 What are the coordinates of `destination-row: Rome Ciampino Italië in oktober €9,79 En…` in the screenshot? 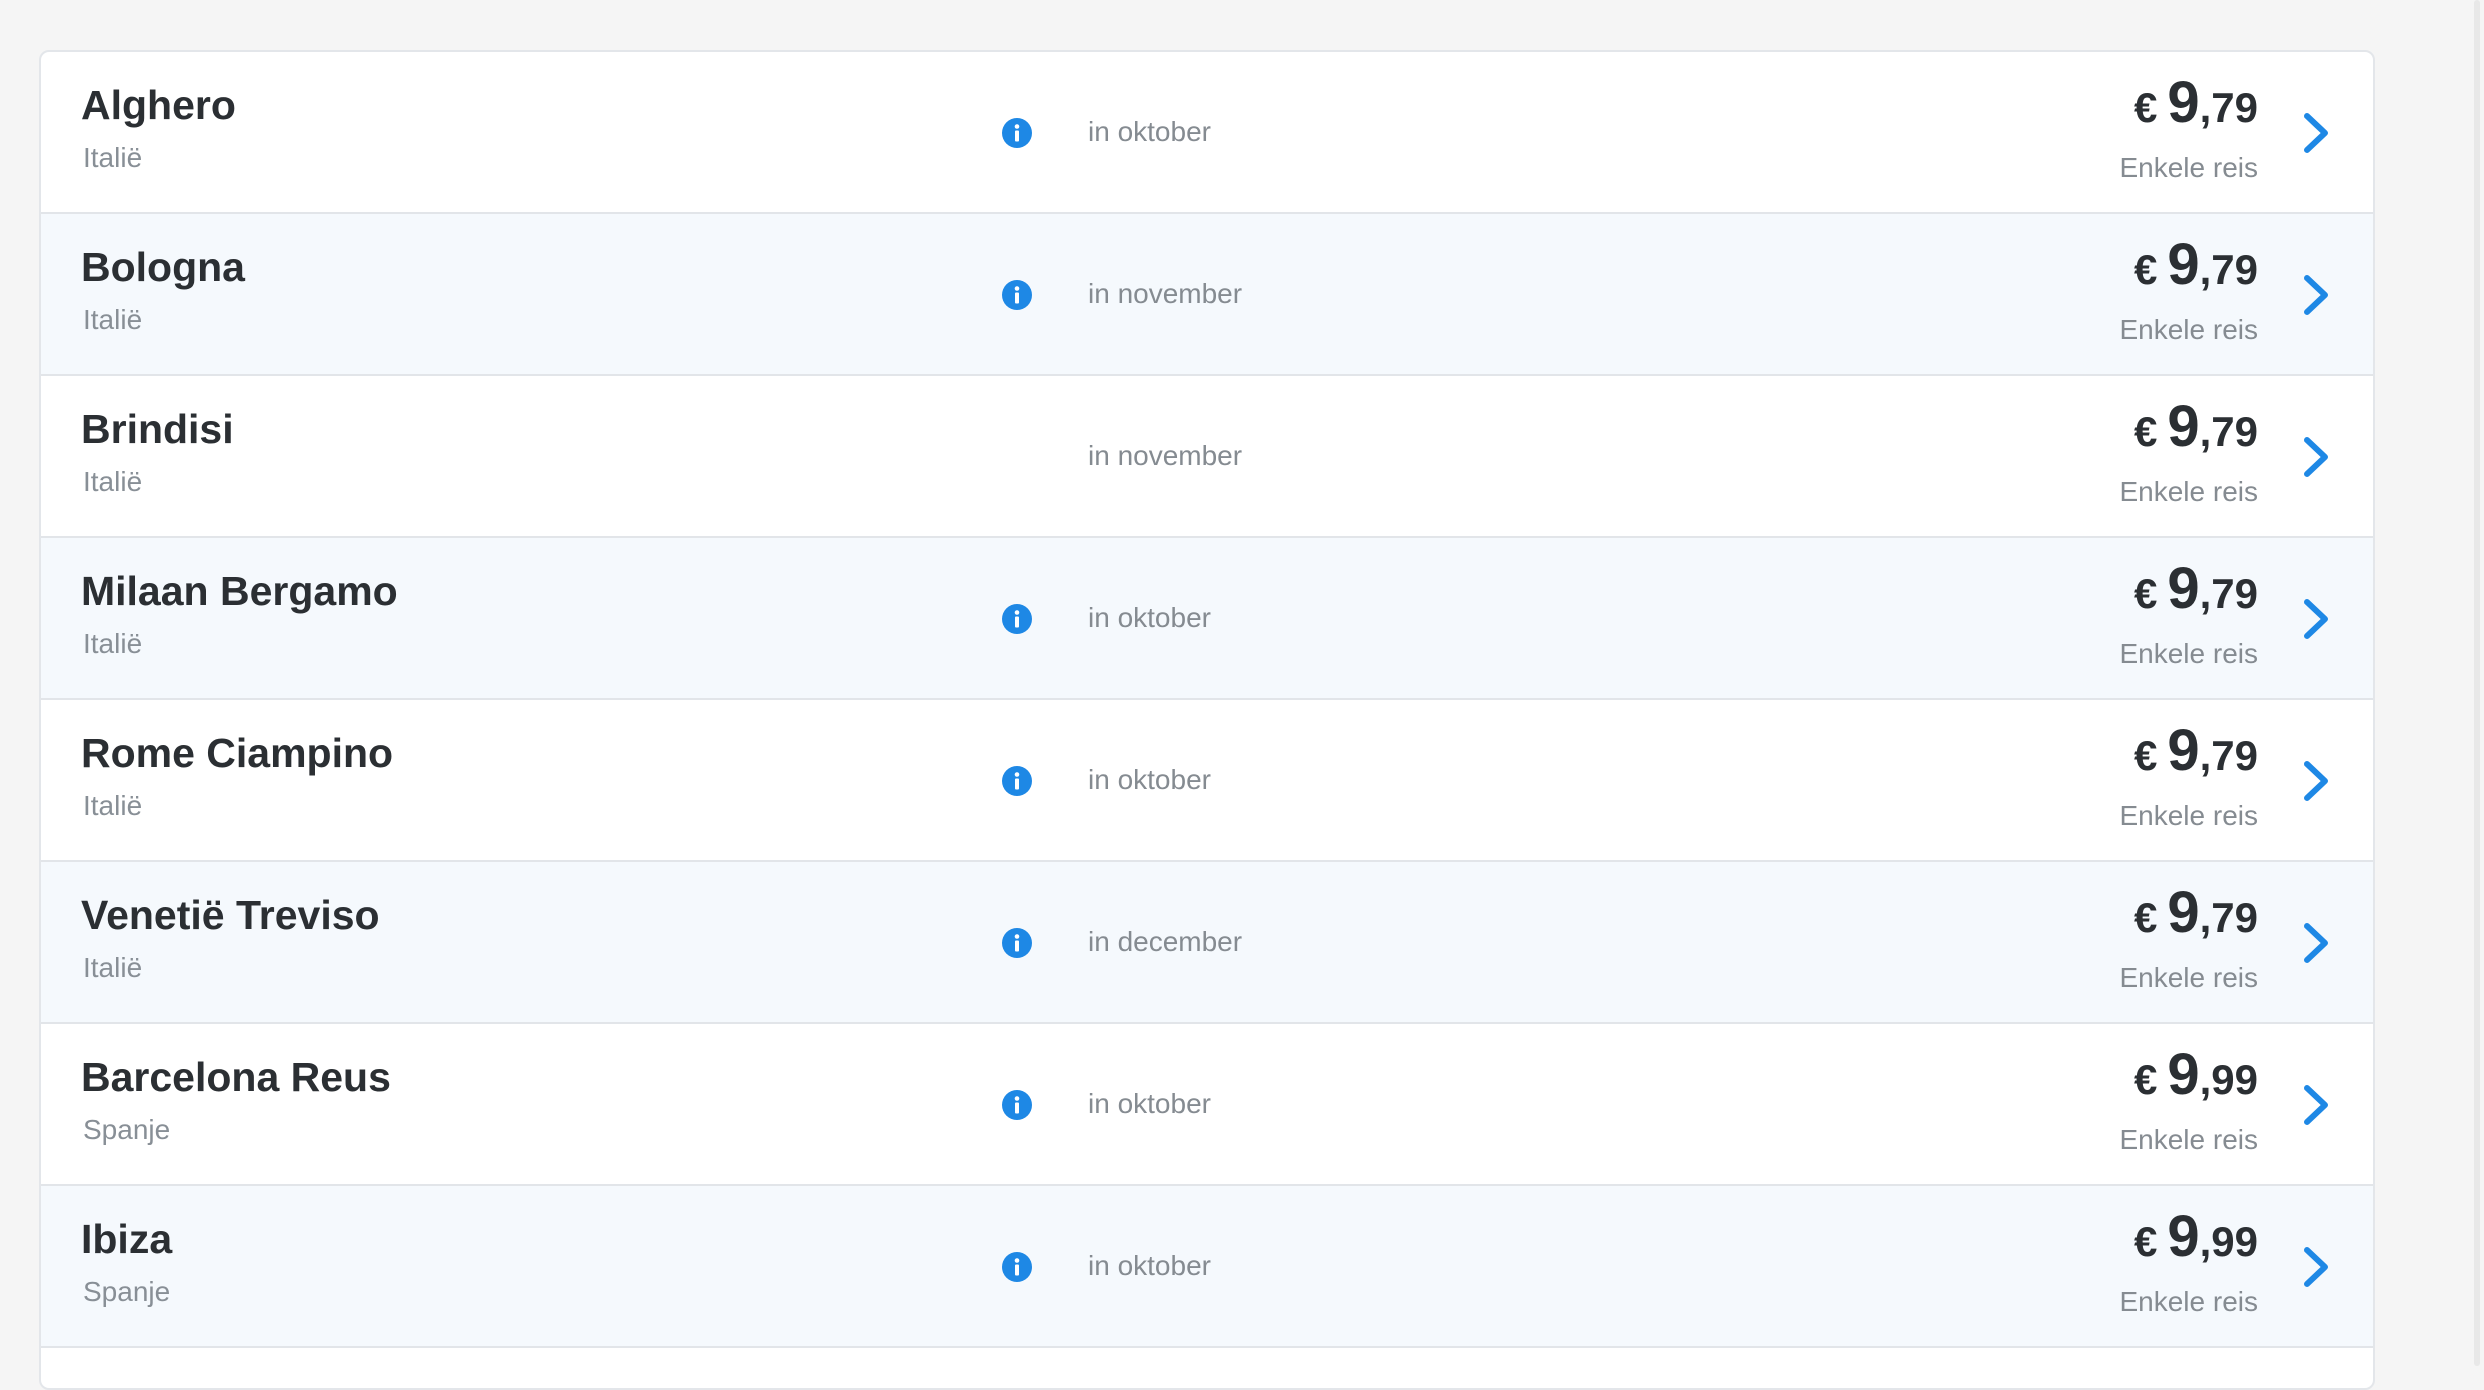 It's located at (1207, 781).